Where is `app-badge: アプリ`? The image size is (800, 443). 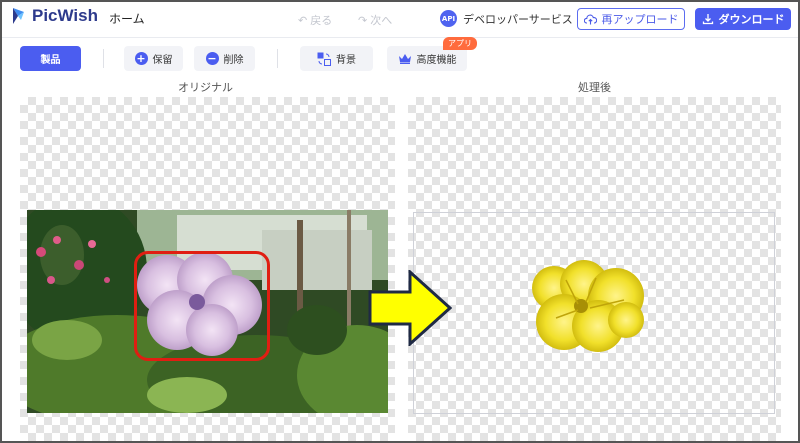
app-badge: アプリ is located at coordinates (460, 43).